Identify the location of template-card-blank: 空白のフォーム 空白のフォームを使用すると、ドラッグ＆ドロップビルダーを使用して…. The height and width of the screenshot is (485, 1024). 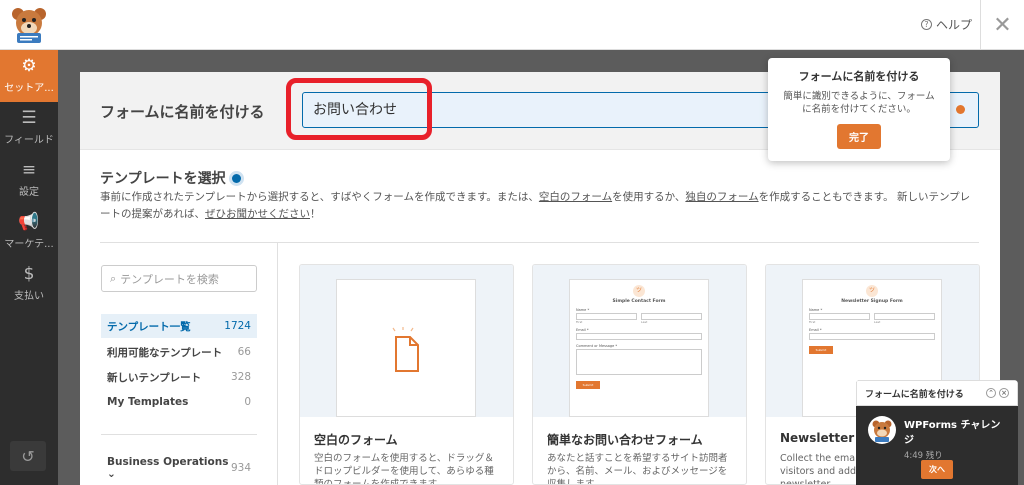
(406, 374).